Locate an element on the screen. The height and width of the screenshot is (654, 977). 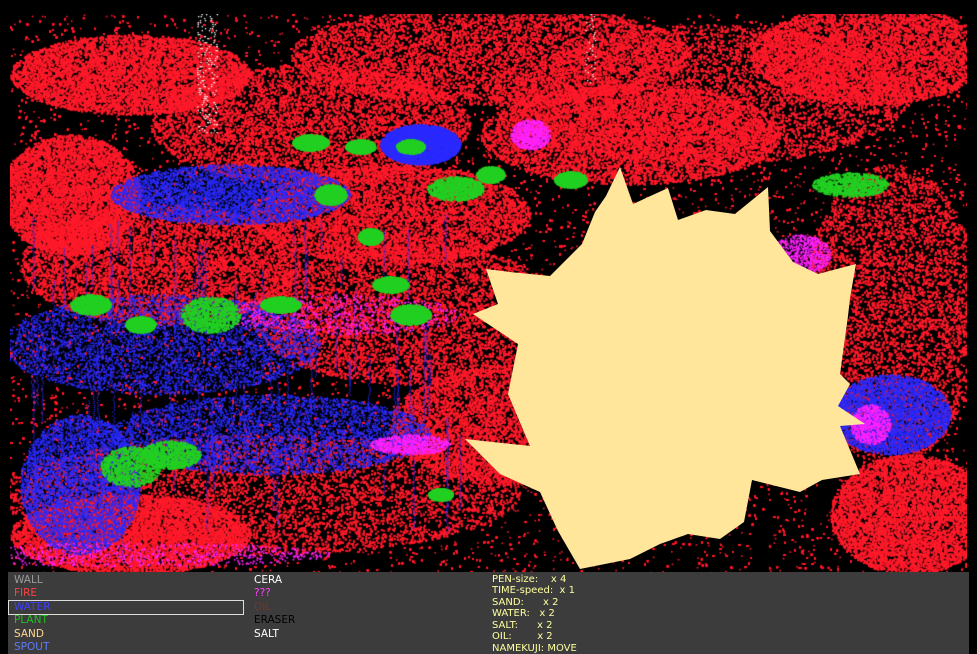
element-salt-option: SALT is located at coordinates (264, 634).